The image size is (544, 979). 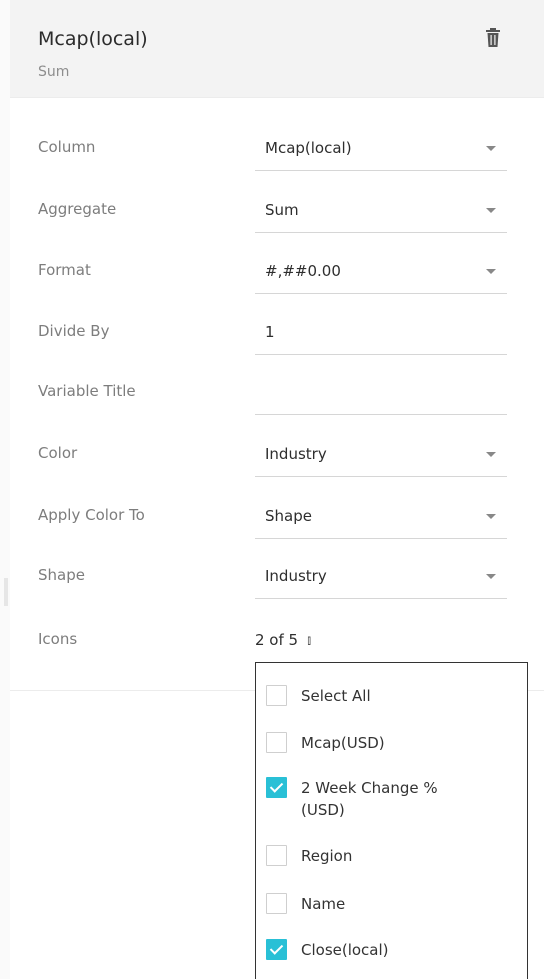 I want to click on divide-by-value: 1, so click(x=270, y=332).